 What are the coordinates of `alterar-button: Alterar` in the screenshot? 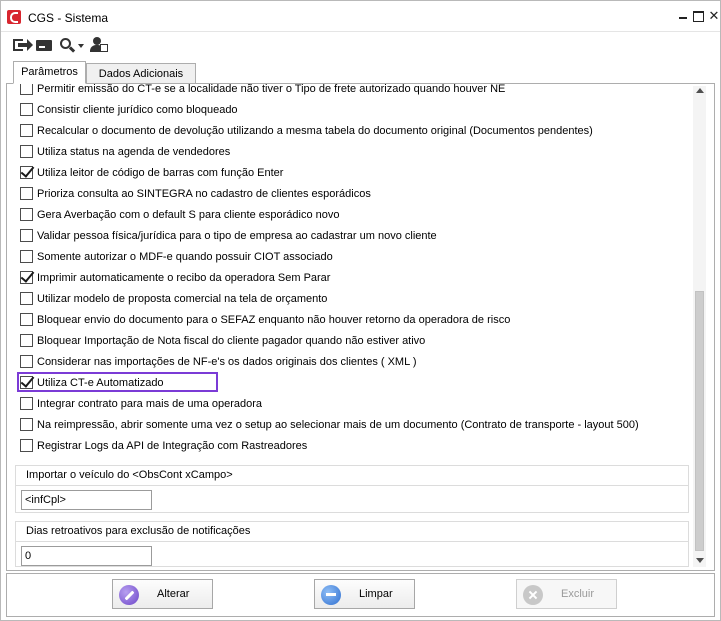 It's located at (162, 594).